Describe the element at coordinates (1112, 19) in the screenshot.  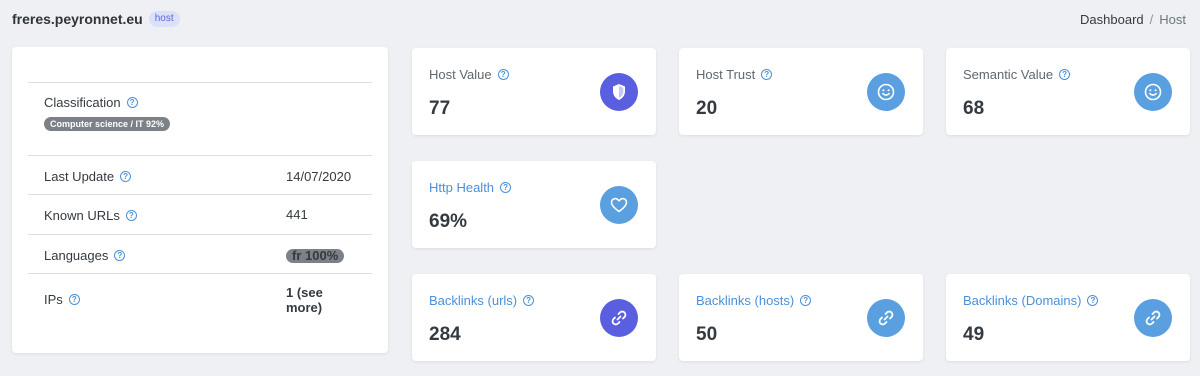
I see `breadcrumb-dashboard: Dashboard` at that location.